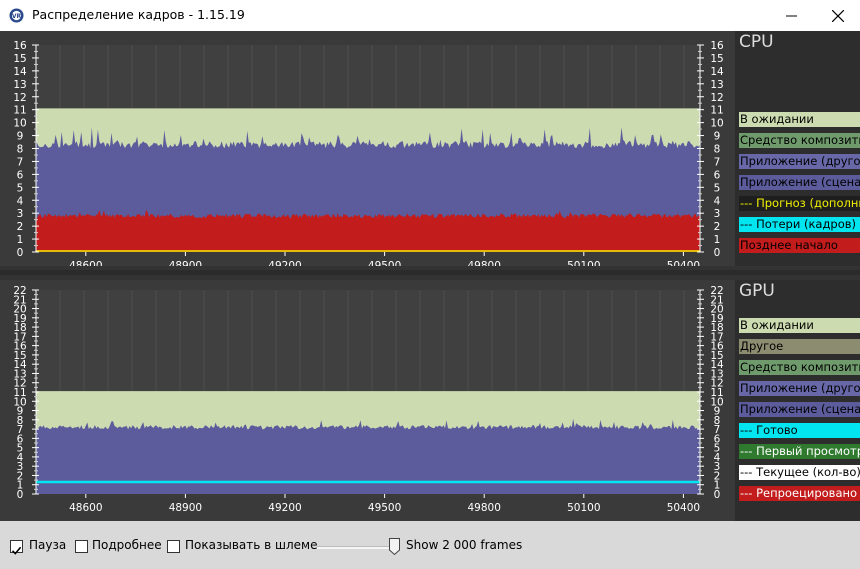 The width and height of the screenshot is (860, 569). Describe the element at coordinates (799, 224) in the screenshot. I see `cpu-legend-item: --- Потери (кадров)` at that location.